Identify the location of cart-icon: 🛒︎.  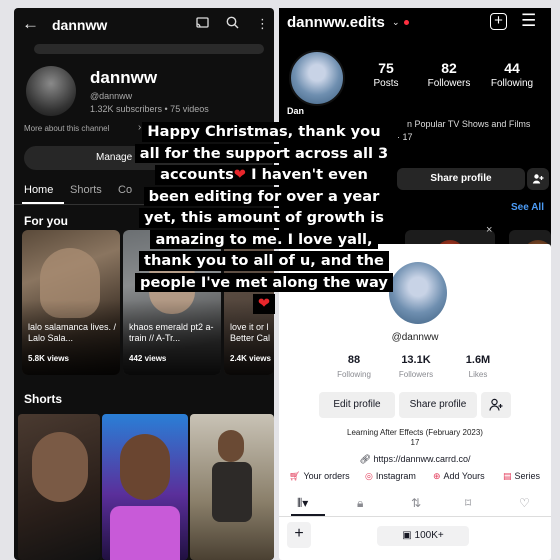
(295, 476).